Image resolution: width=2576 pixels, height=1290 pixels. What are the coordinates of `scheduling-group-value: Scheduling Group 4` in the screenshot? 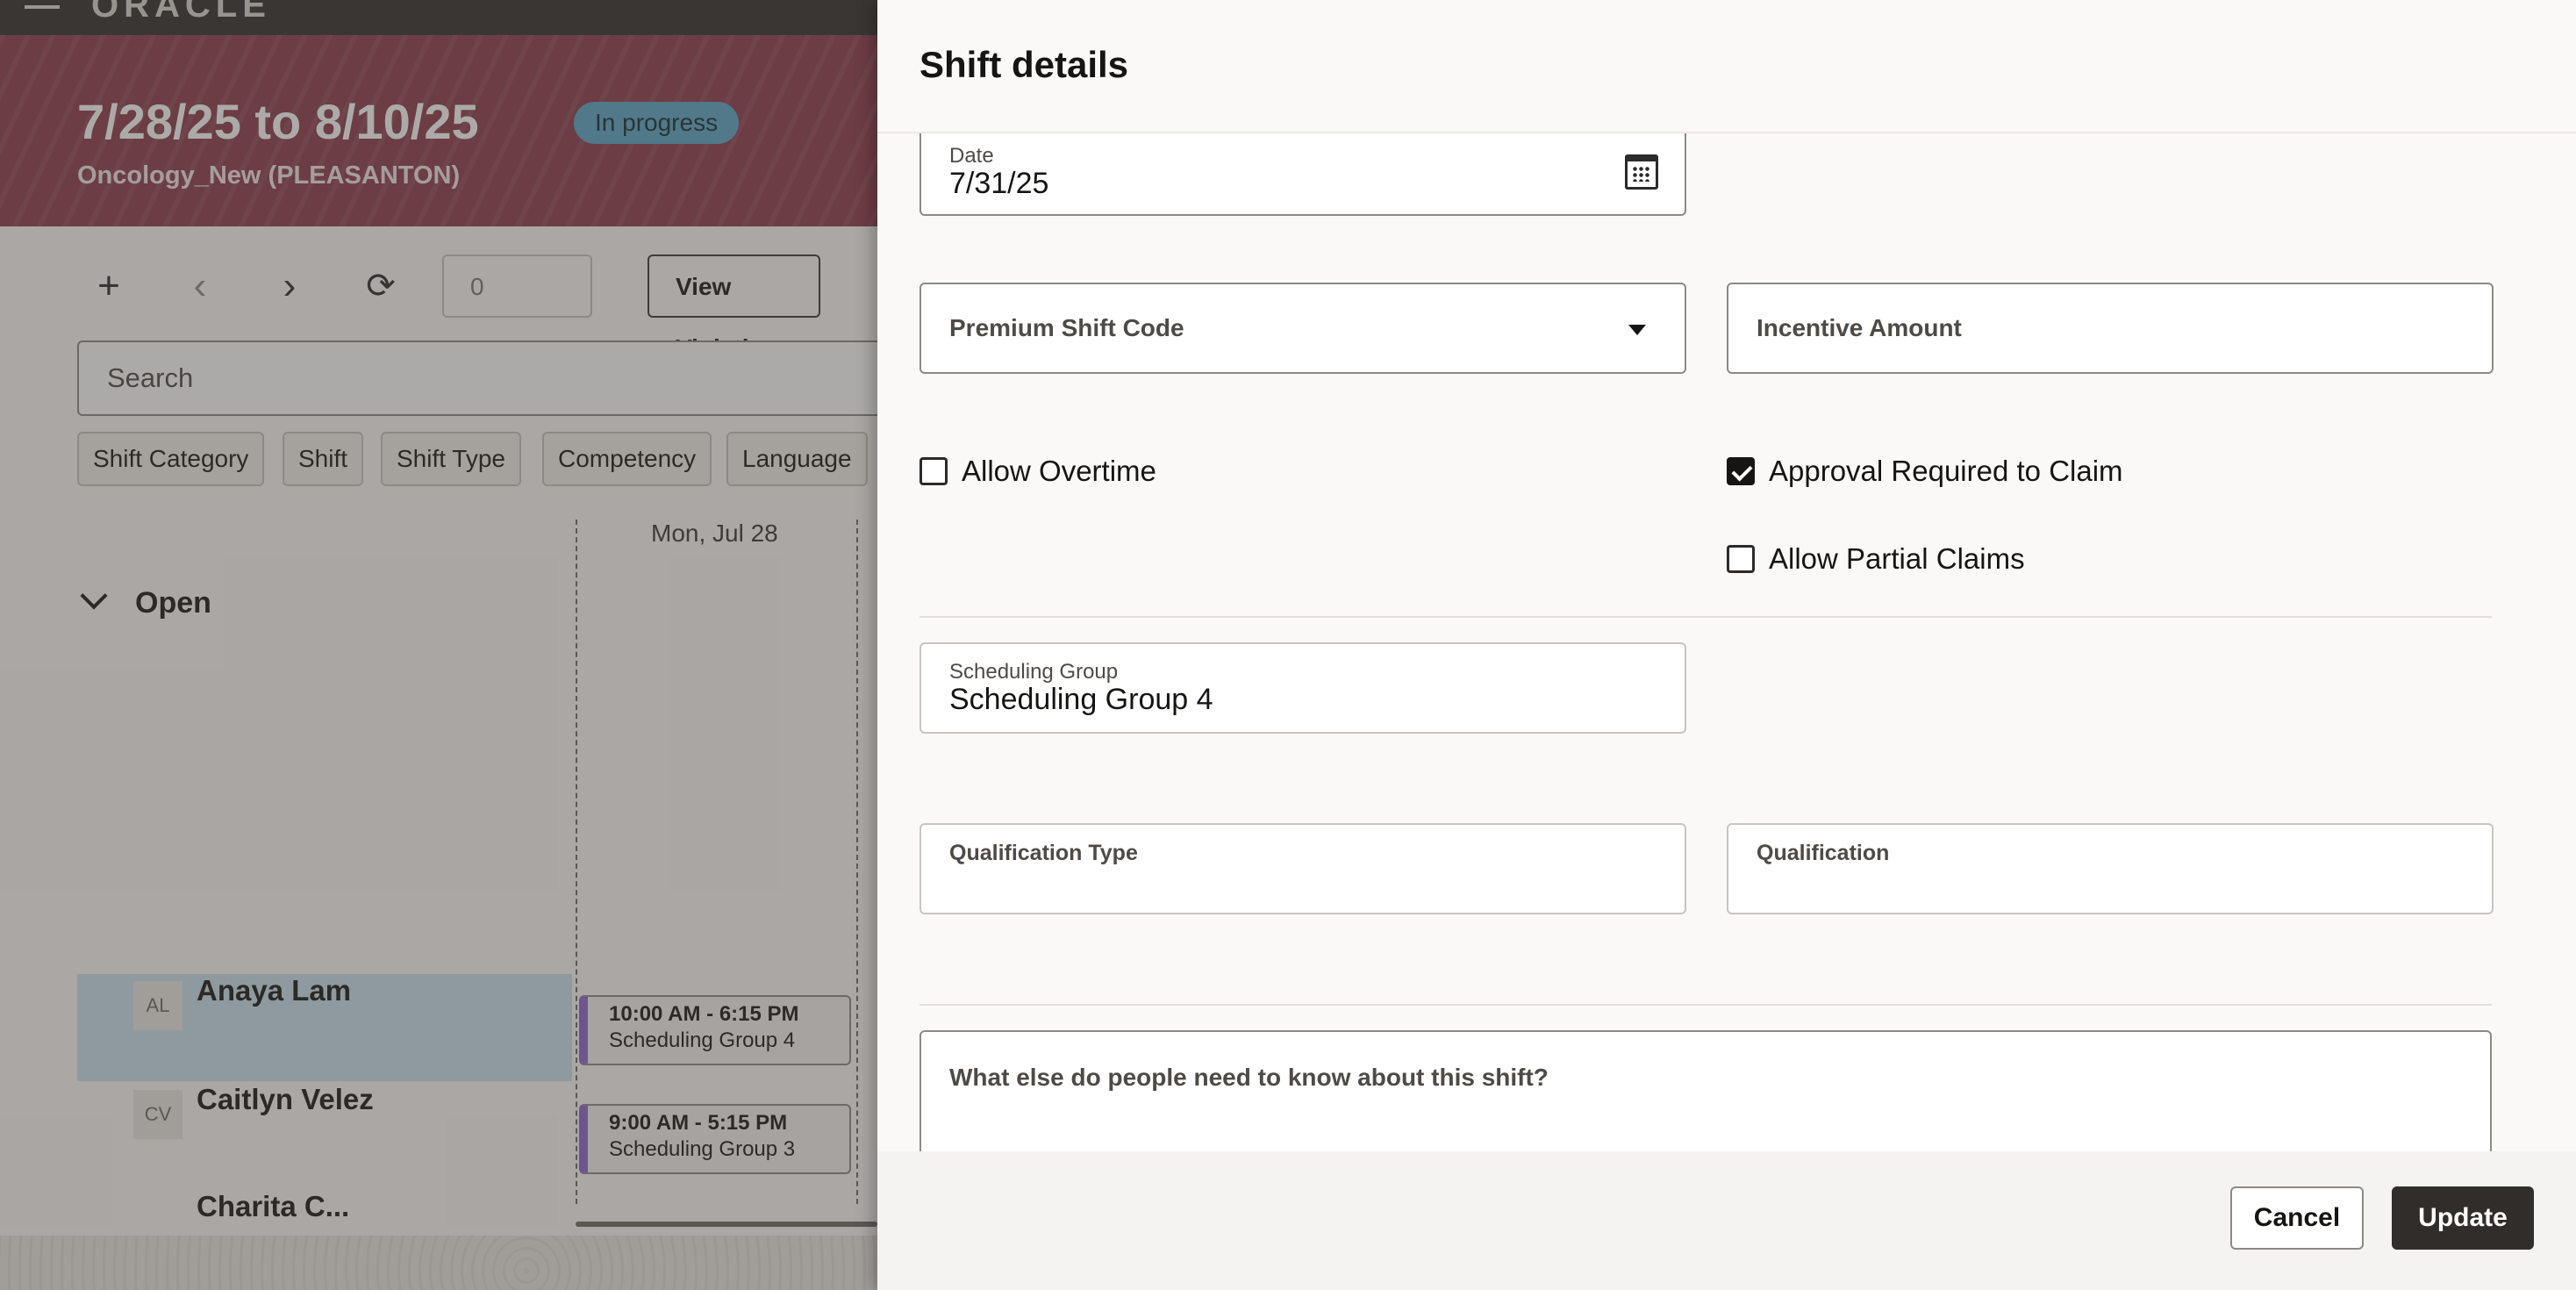 It's located at (1081, 699).